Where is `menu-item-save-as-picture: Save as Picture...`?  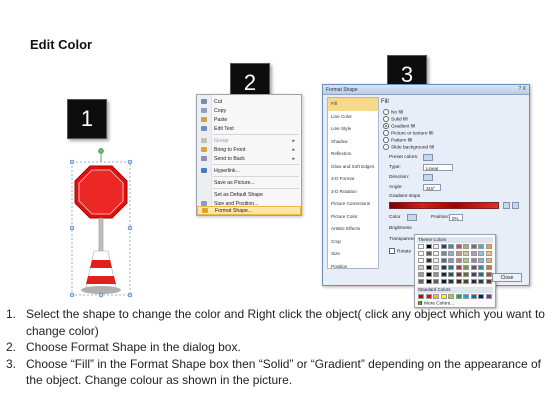
menu-item-save-as-picture: Save as Picture... is located at coordinates (249, 182).